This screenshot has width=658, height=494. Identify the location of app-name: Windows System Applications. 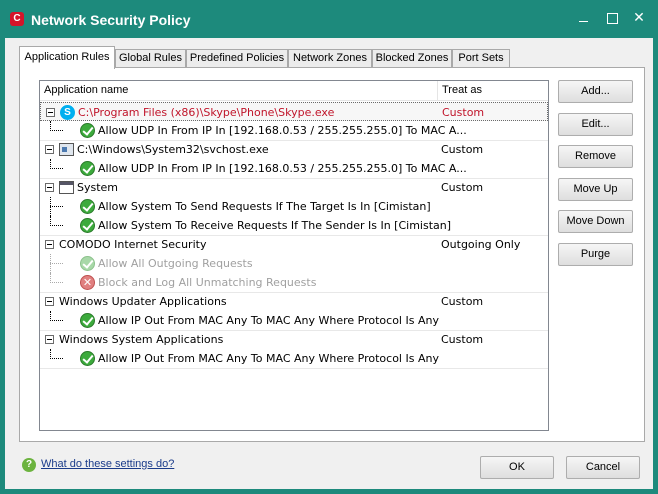
(141, 339).